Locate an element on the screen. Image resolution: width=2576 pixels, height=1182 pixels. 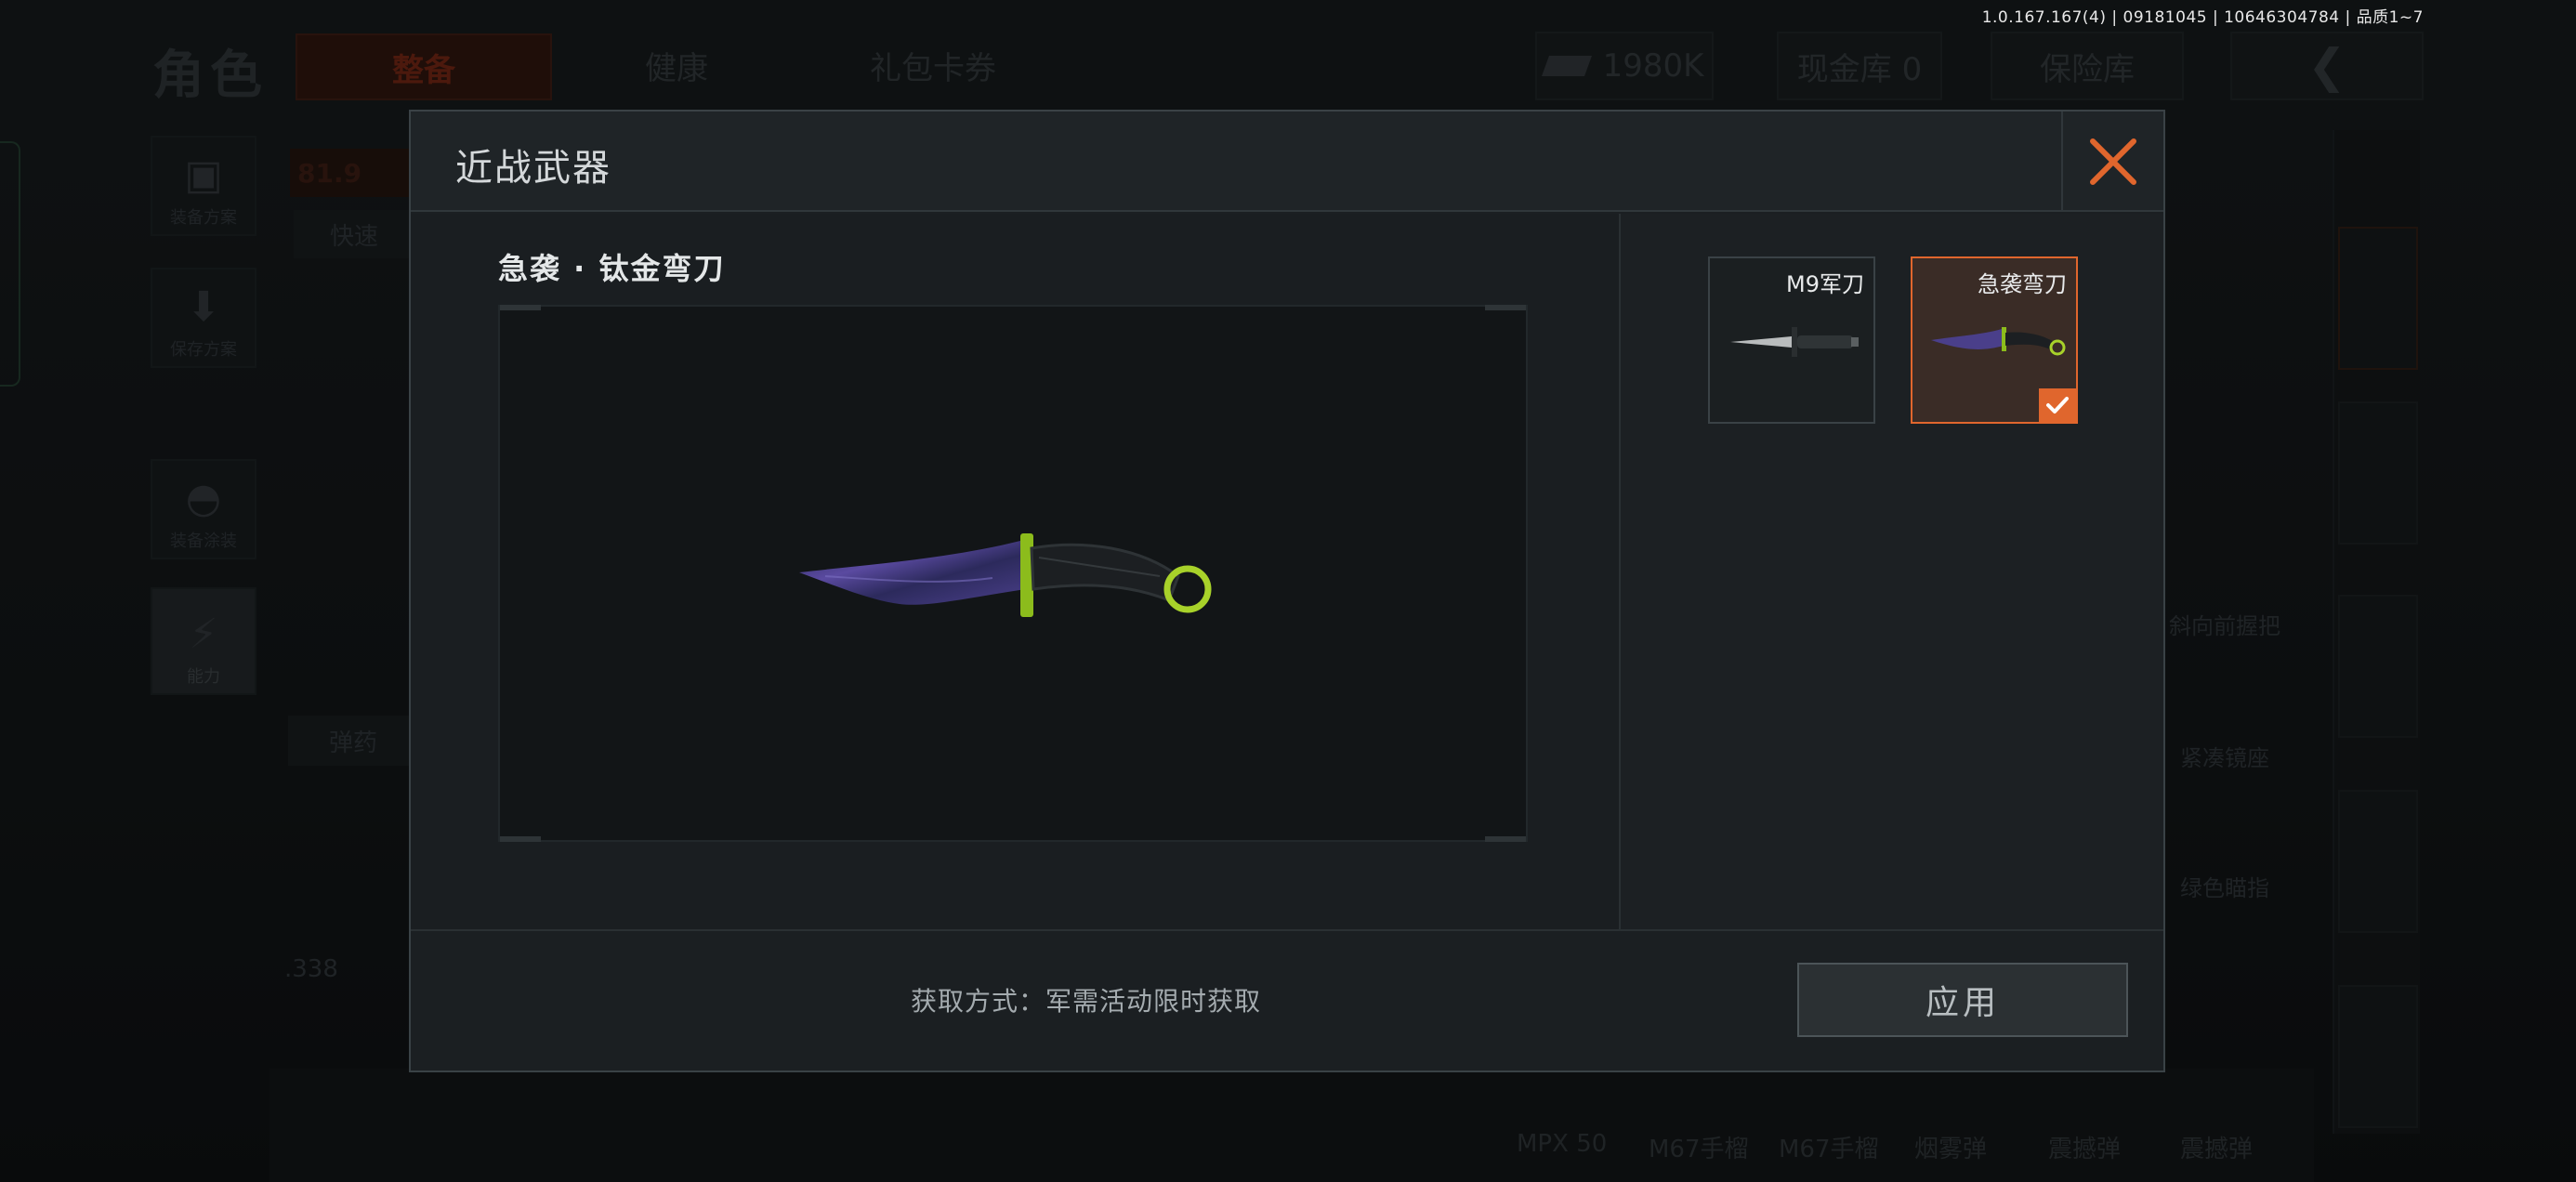
card-label: M9军刀 is located at coordinates (1825, 284).